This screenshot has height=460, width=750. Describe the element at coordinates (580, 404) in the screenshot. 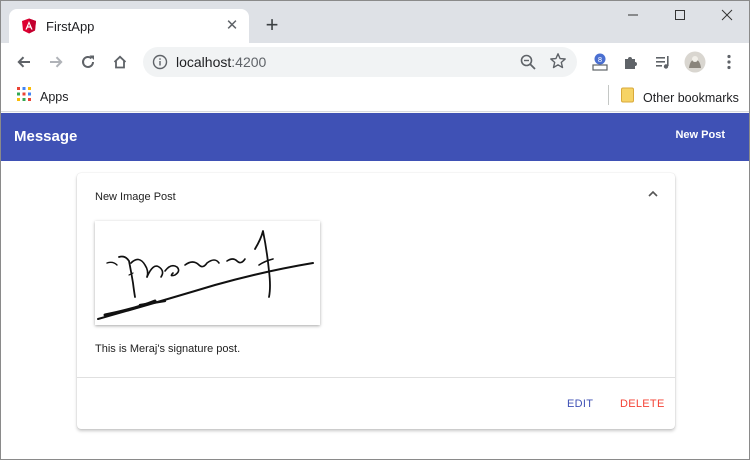

I see `edit-button: EDIT` at that location.